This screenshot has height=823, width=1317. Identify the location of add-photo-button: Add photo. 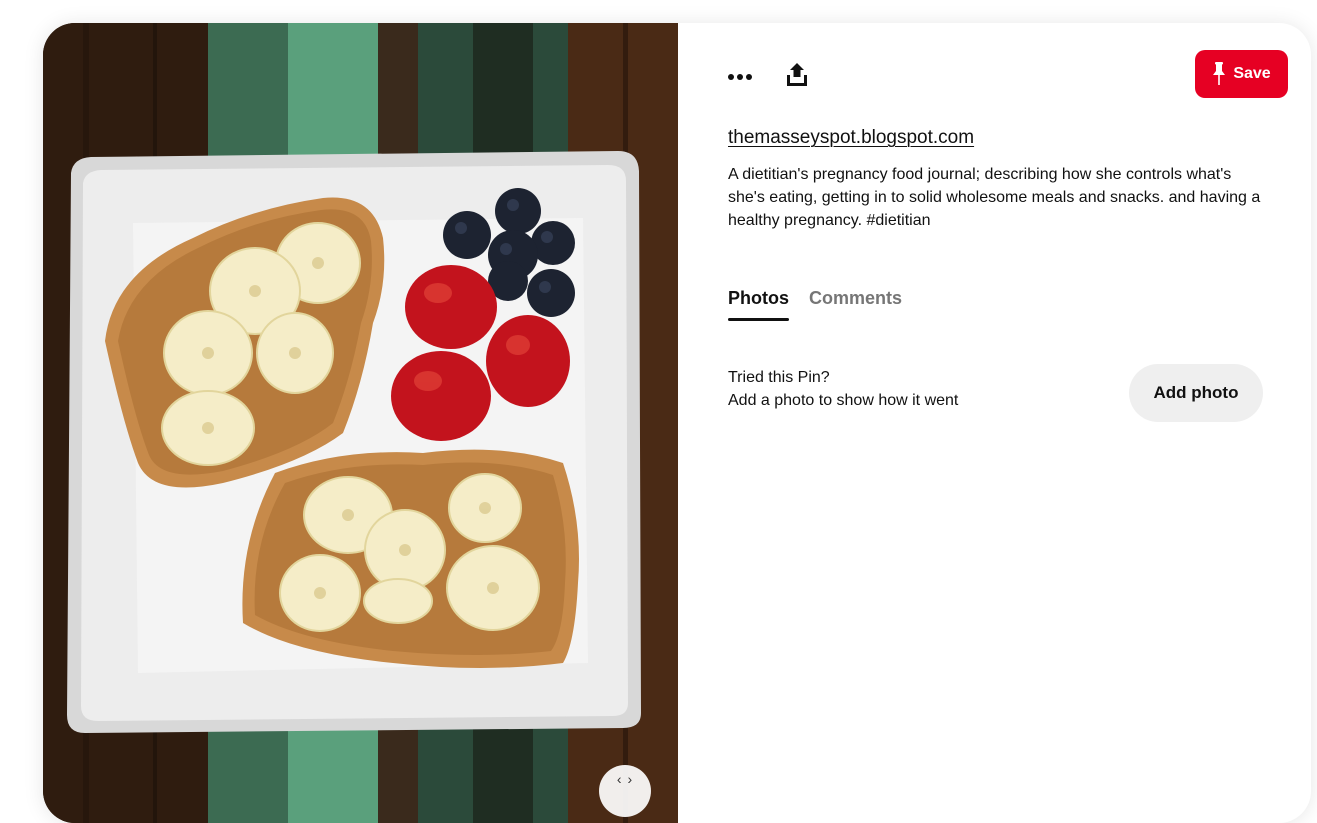
(1196, 393).